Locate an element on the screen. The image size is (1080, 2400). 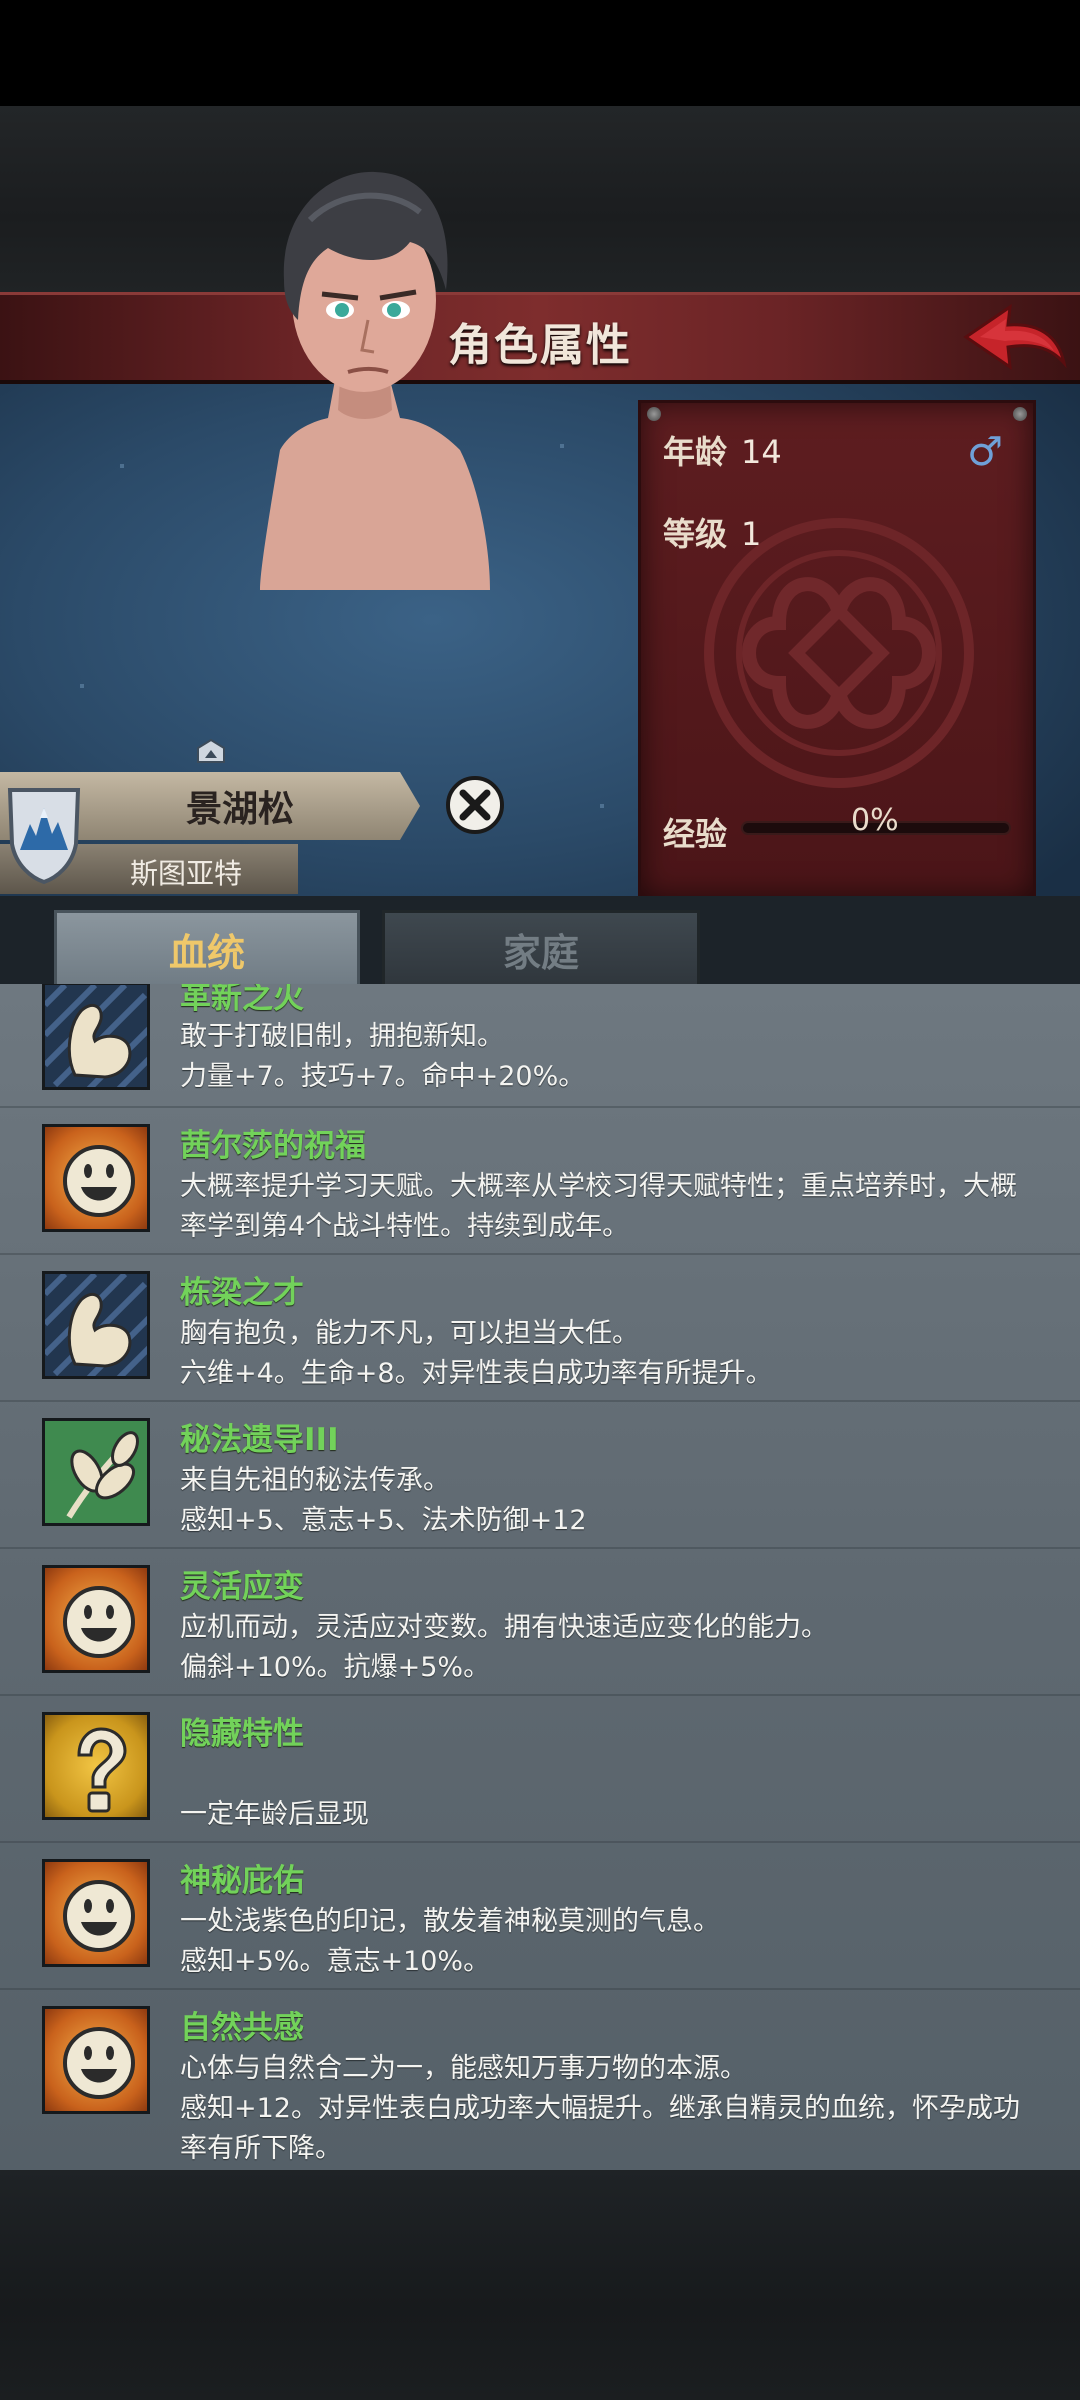
list-item: 秘法遗导III 来自先祖的秘法传承。 感知+5、意志+5、法术防御+12 is located at coordinates (540, 1475).